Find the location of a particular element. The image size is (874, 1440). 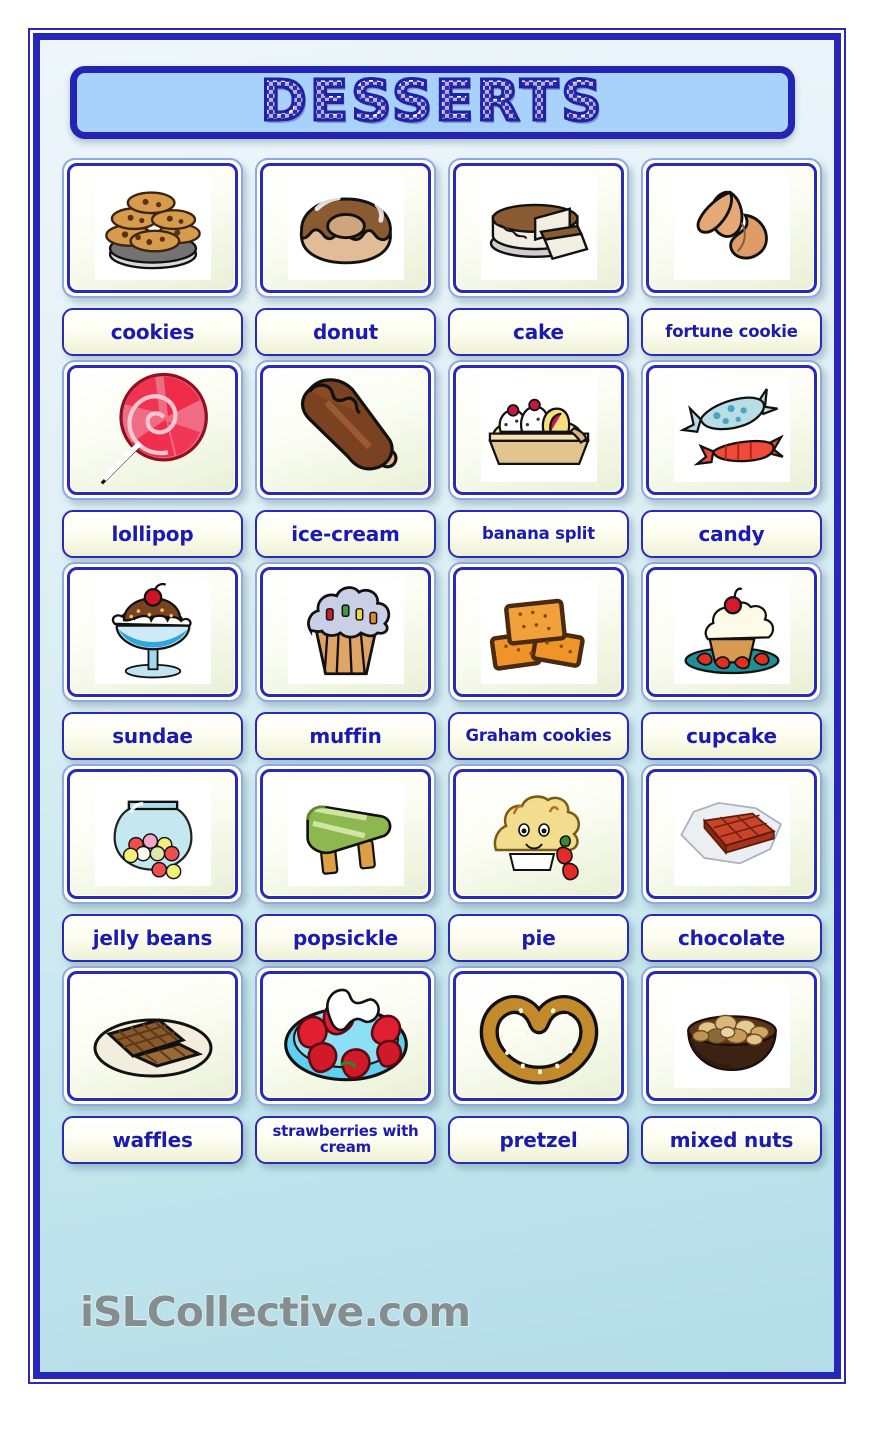

label-text: lollipop is located at coordinates (152, 533).